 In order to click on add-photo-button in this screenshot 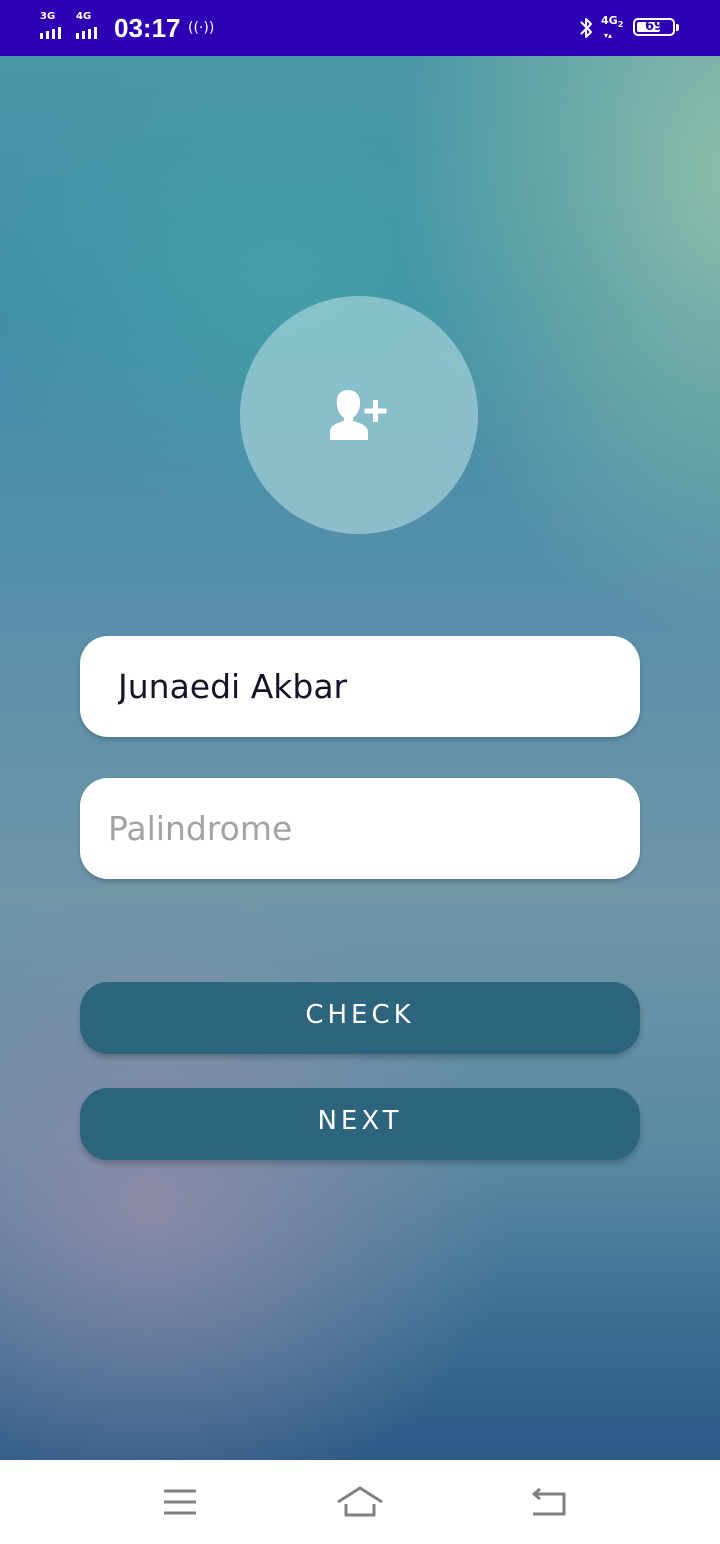, I will do `click(359, 415)`.